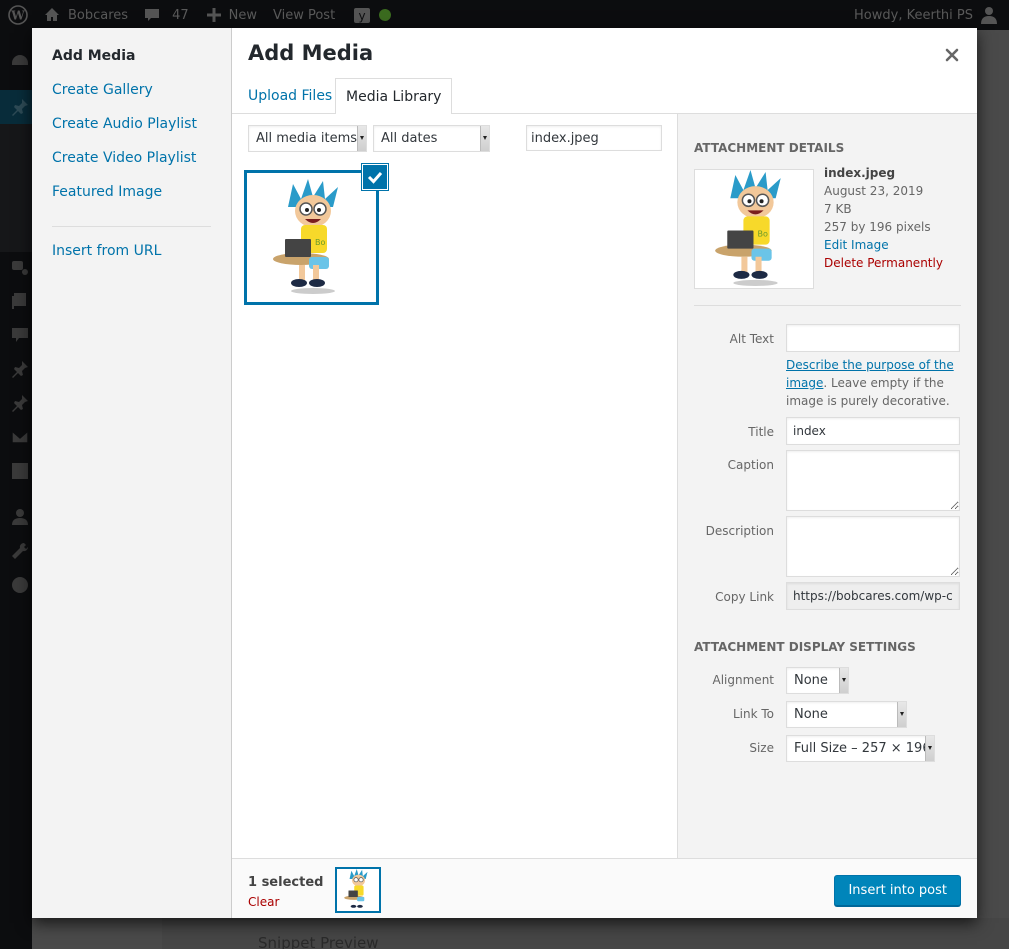 The width and height of the screenshot is (1009, 949). Describe the element at coordinates (213, 15) in the screenshot. I see `plus-icon` at that location.